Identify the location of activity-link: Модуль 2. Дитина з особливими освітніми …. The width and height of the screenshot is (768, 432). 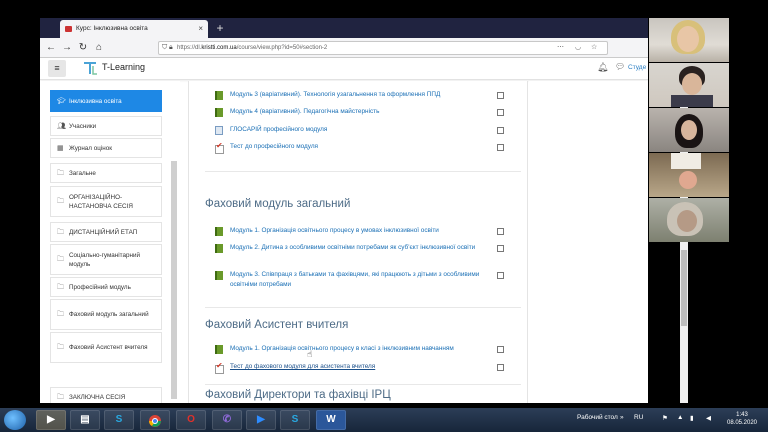
(363, 248).